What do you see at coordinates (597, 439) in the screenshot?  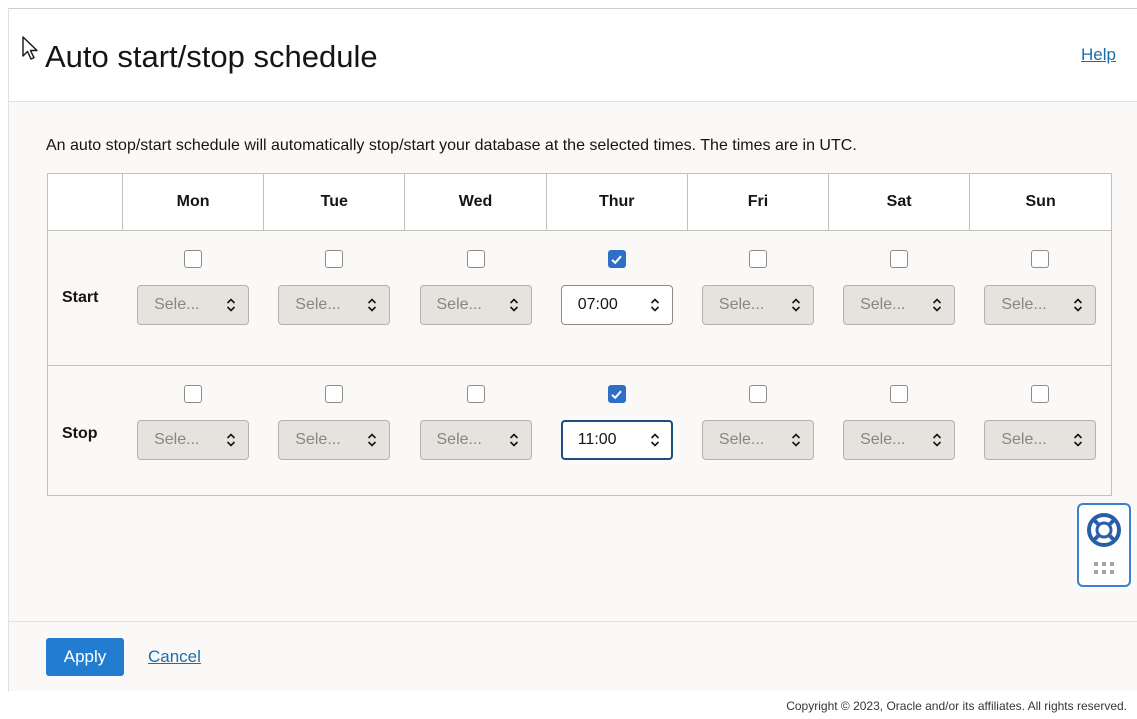 I see `time-select-value: 11:00` at bounding box center [597, 439].